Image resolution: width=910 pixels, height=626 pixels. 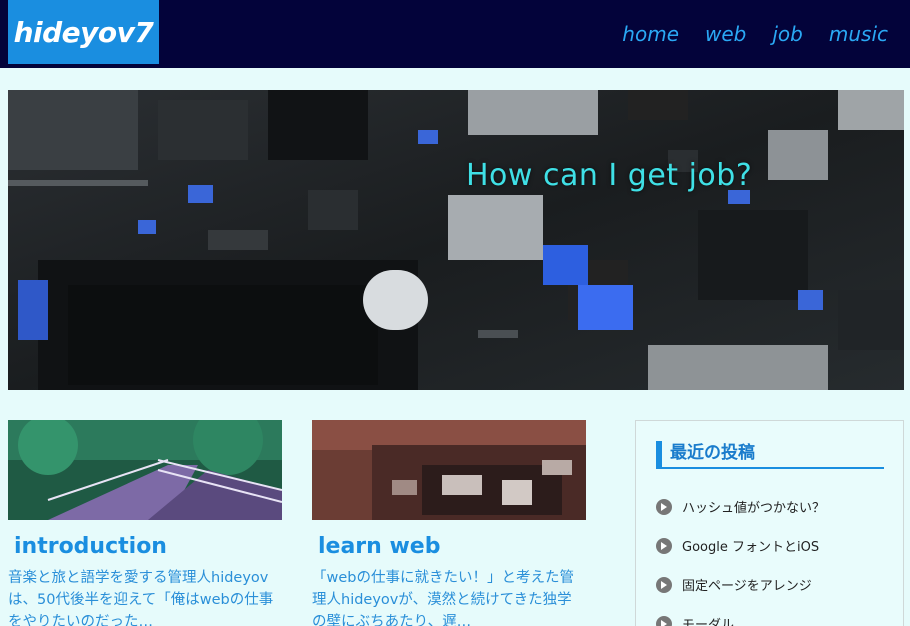 I want to click on card-thumbnail-laptop-board, so click(x=449, y=470).